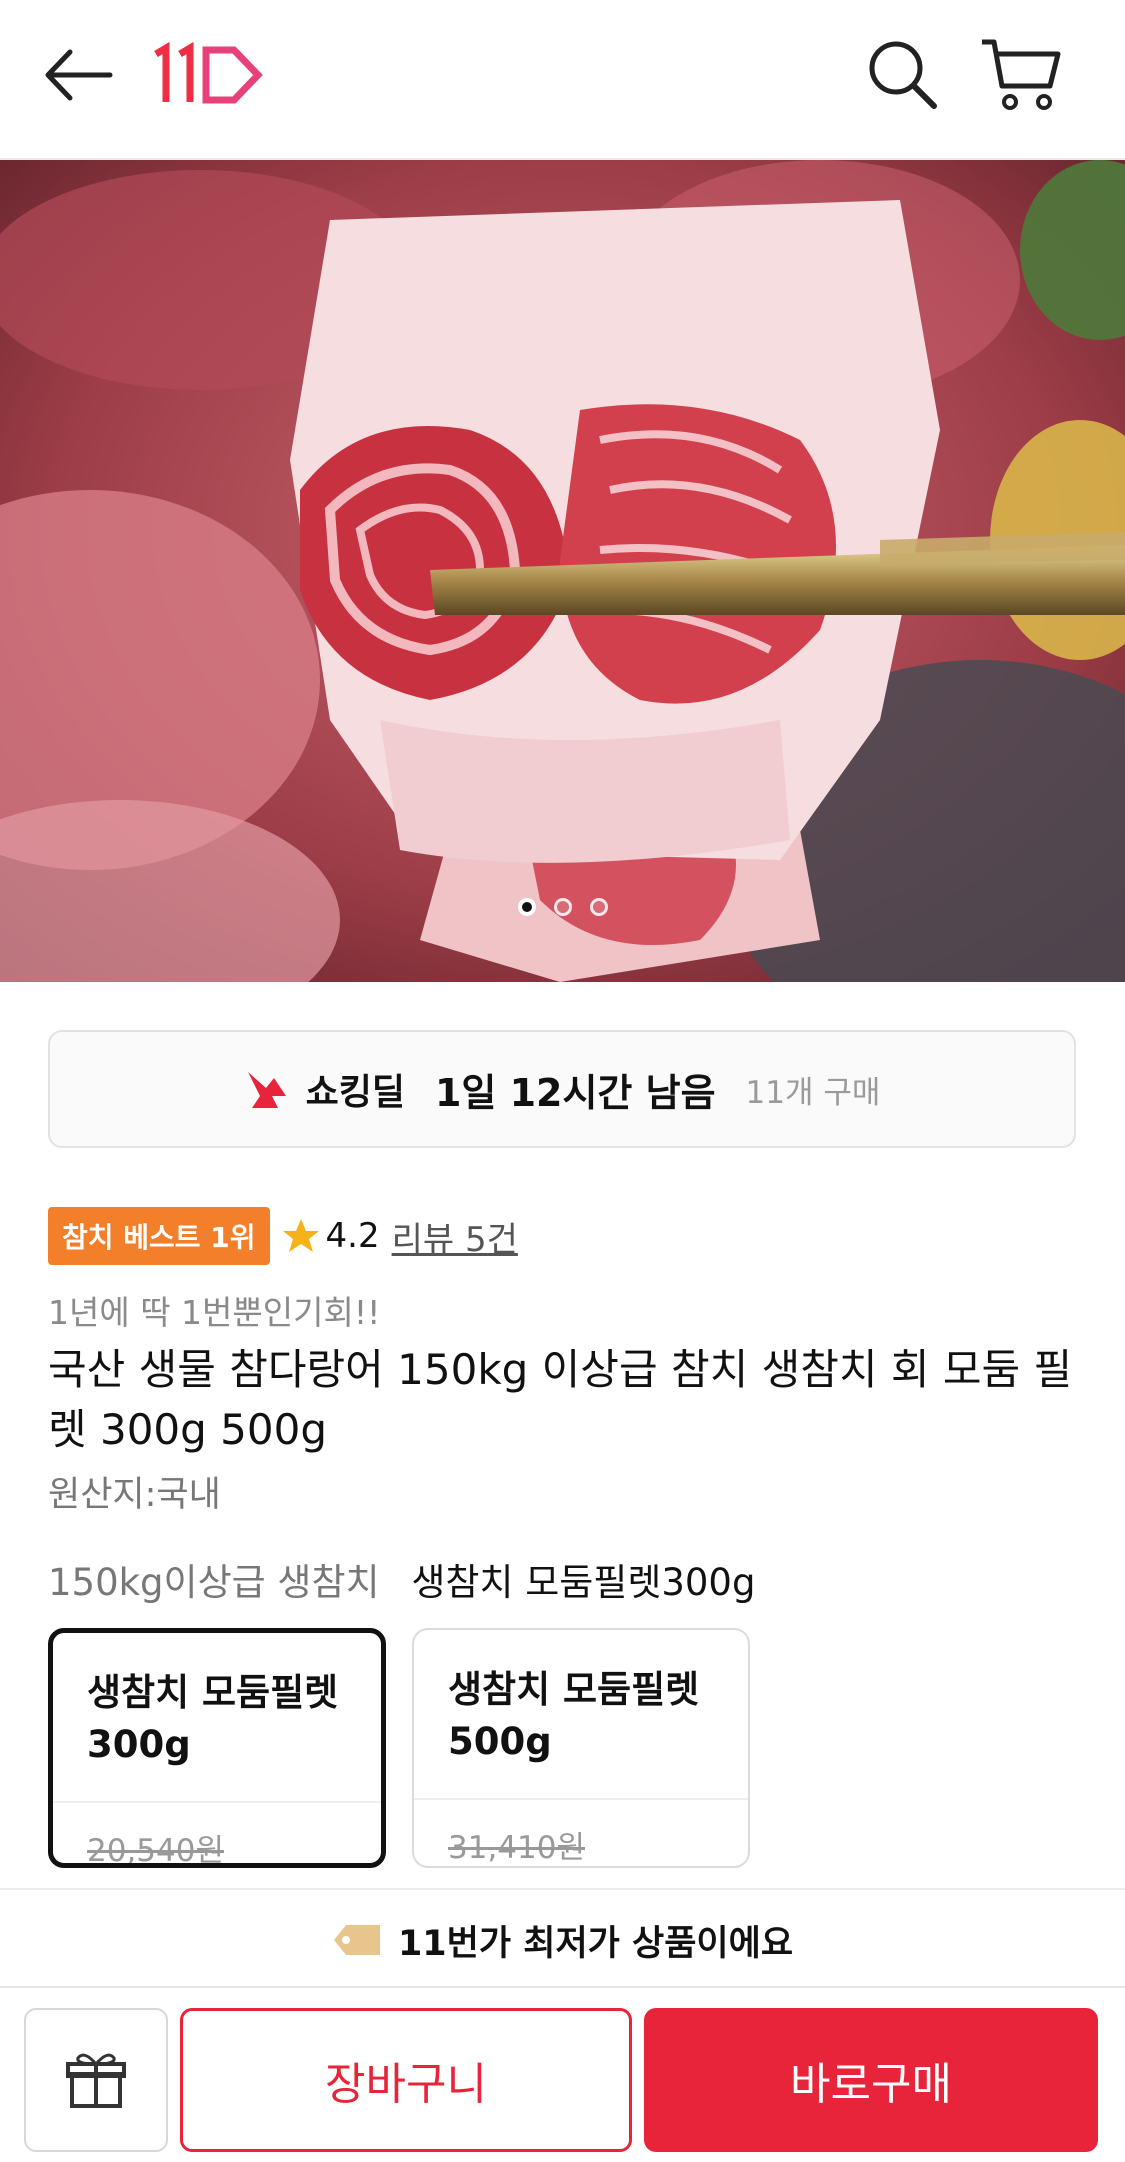 Image resolution: width=1125 pixels, height=2162 pixels. Describe the element at coordinates (401, 1579) in the screenshot. I see `option-label: 150kg이상급 생참치 생참치 모둠필렛300g` at that location.